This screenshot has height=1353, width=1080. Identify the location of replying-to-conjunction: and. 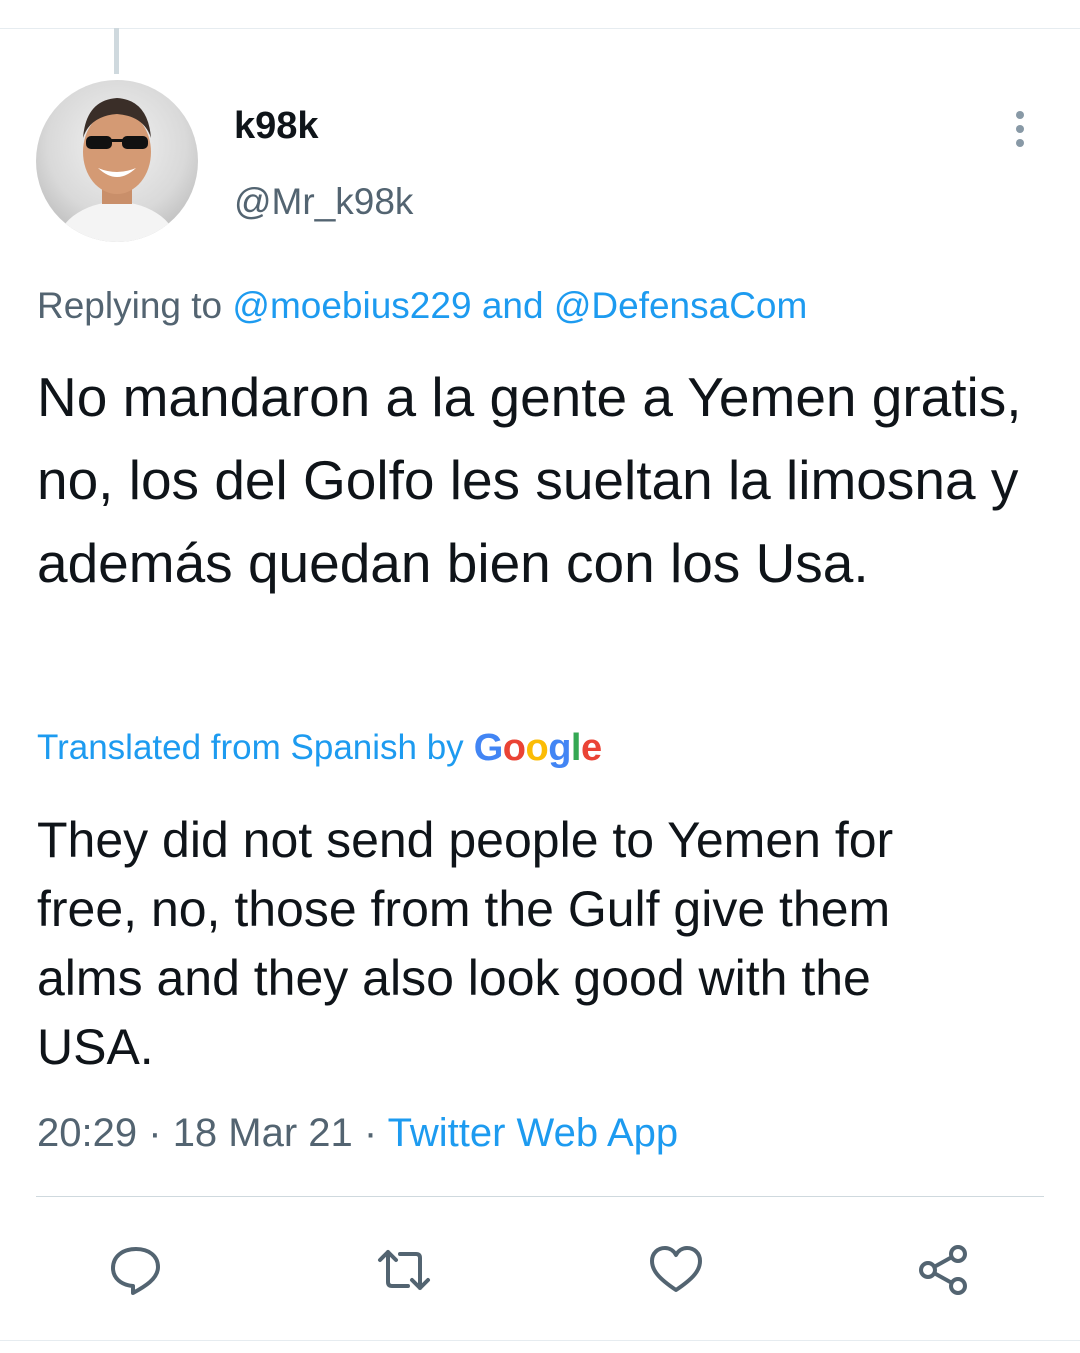
(513, 305).